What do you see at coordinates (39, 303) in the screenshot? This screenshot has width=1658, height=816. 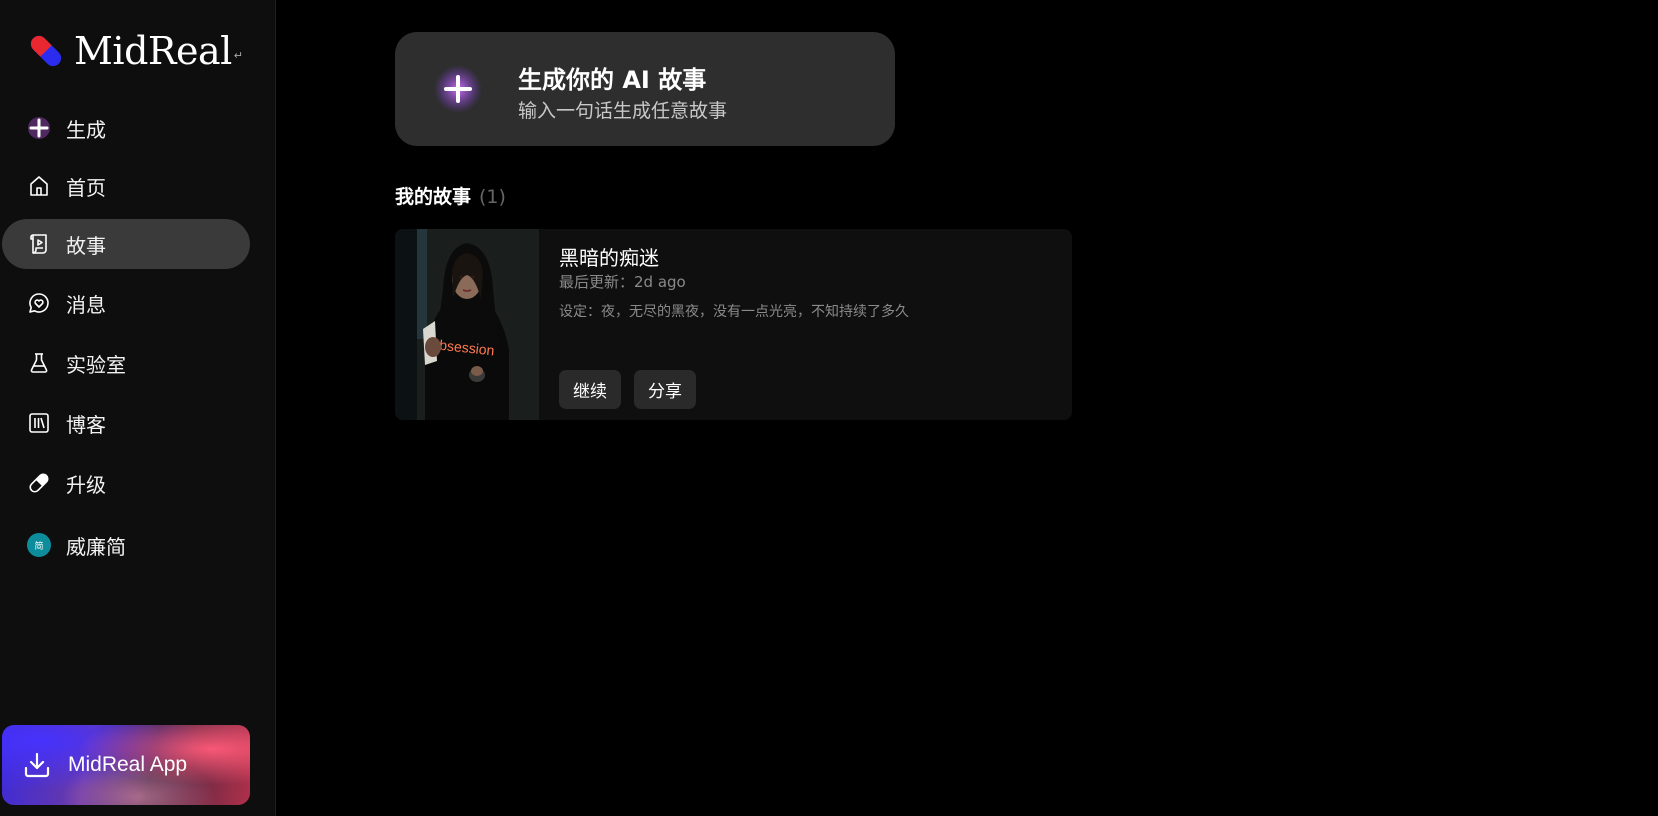 I see `chat-heart-icon` at bounding box center [39, 303].